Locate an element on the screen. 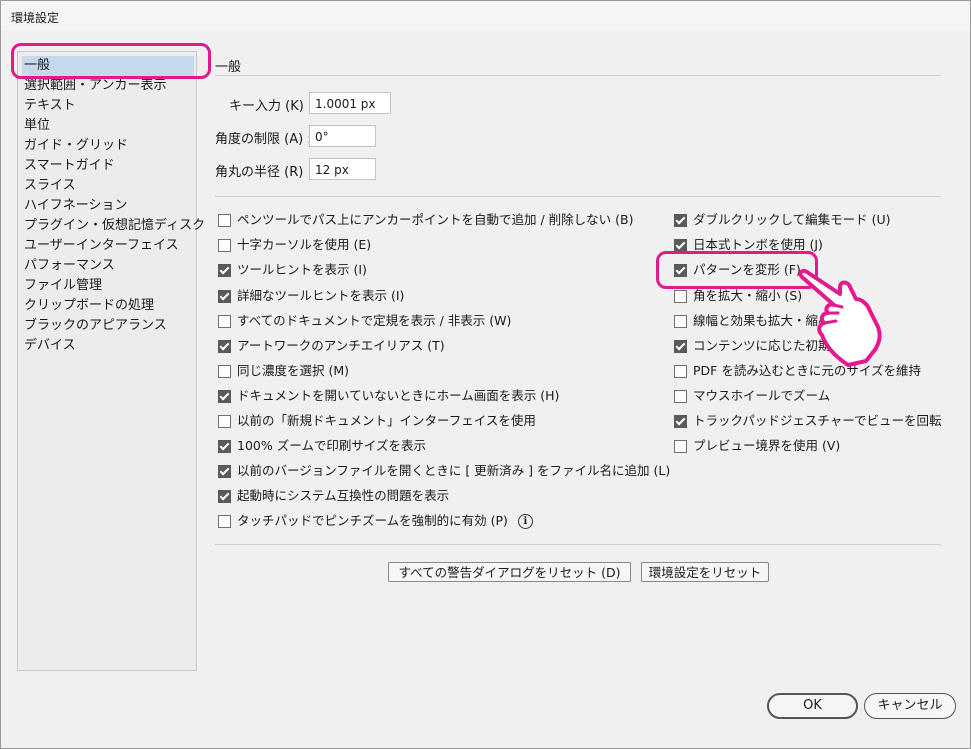  option-show-home-screen: ドキュメントを開いていないときにホーム画面を表示 (H) is located at coordinates (388, 396).